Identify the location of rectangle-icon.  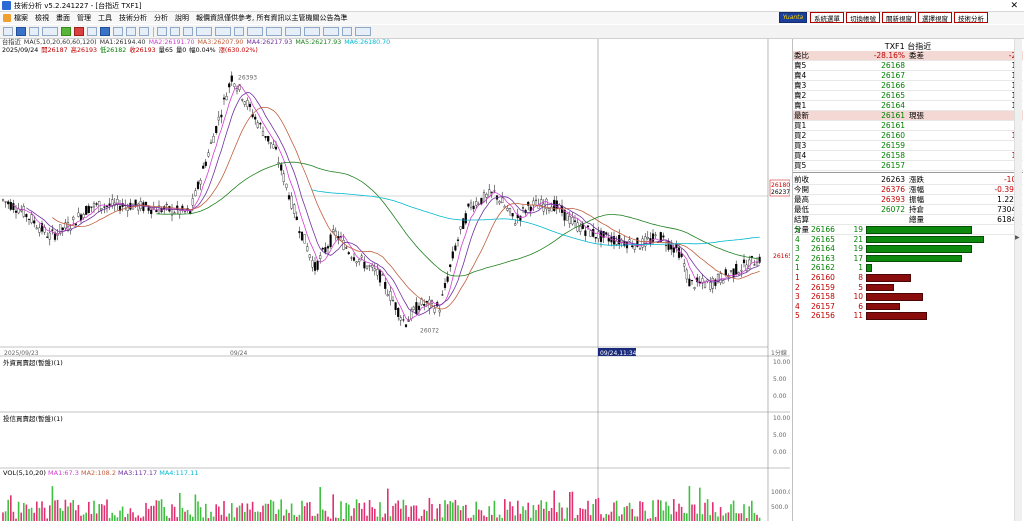
(293, 31).